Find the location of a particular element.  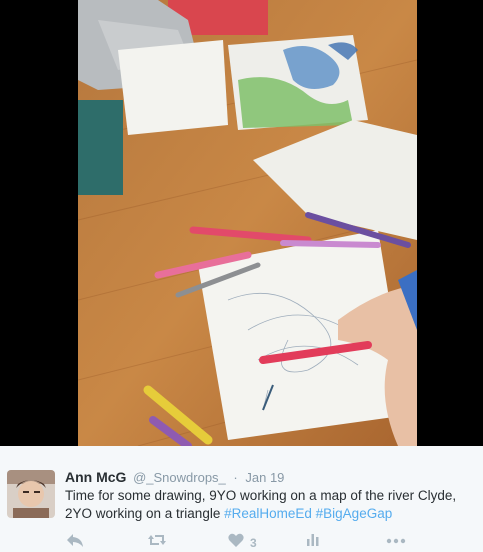

avatar is located at coordinates (31, 494).